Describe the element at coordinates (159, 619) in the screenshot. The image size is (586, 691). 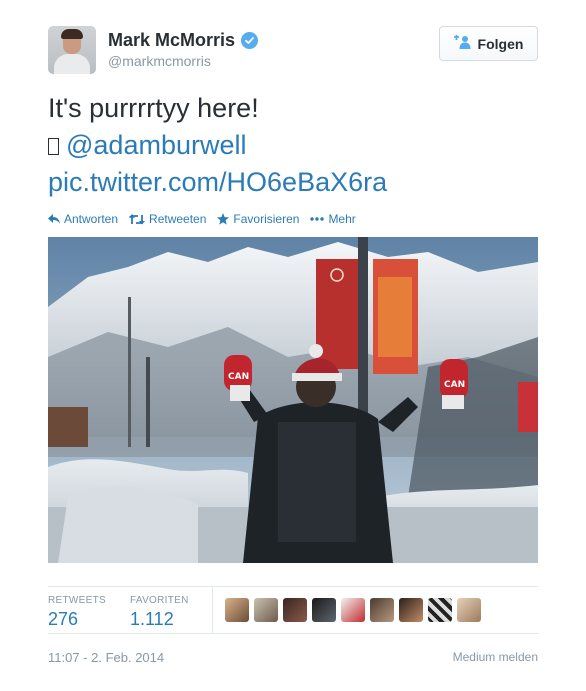
I see `favorites-count: 1.112` at that location.